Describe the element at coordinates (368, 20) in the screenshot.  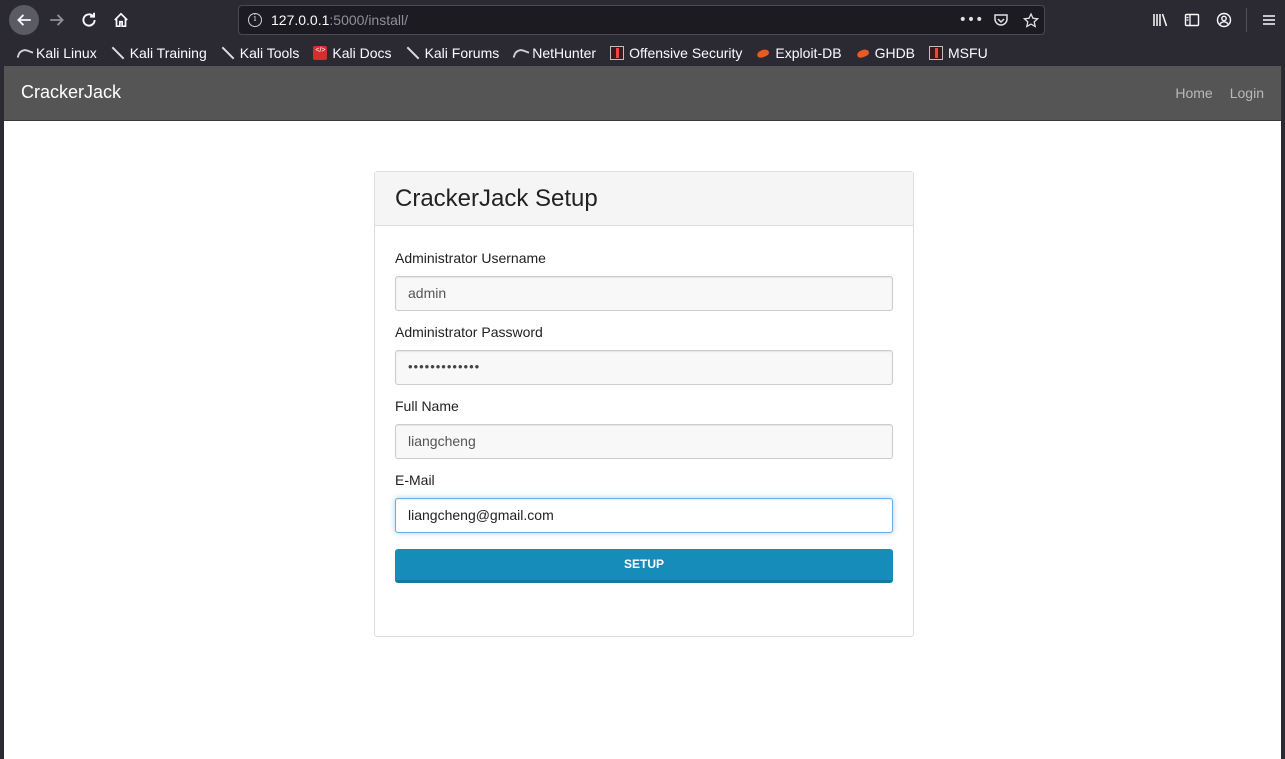
I see `url-path: :5000/install/` at that location.